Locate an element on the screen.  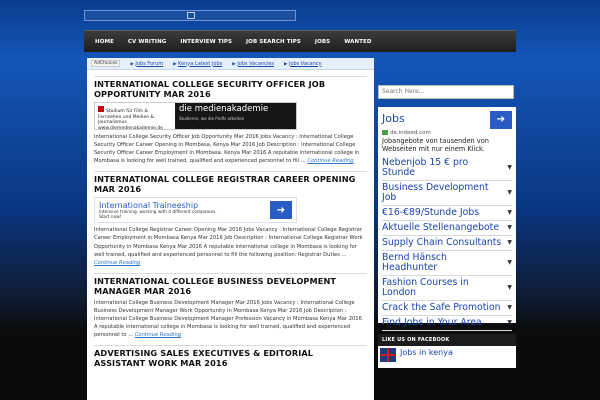
list-item: Bernd Hänsch Headhunter ▼ is located at coordinates (447, 263).